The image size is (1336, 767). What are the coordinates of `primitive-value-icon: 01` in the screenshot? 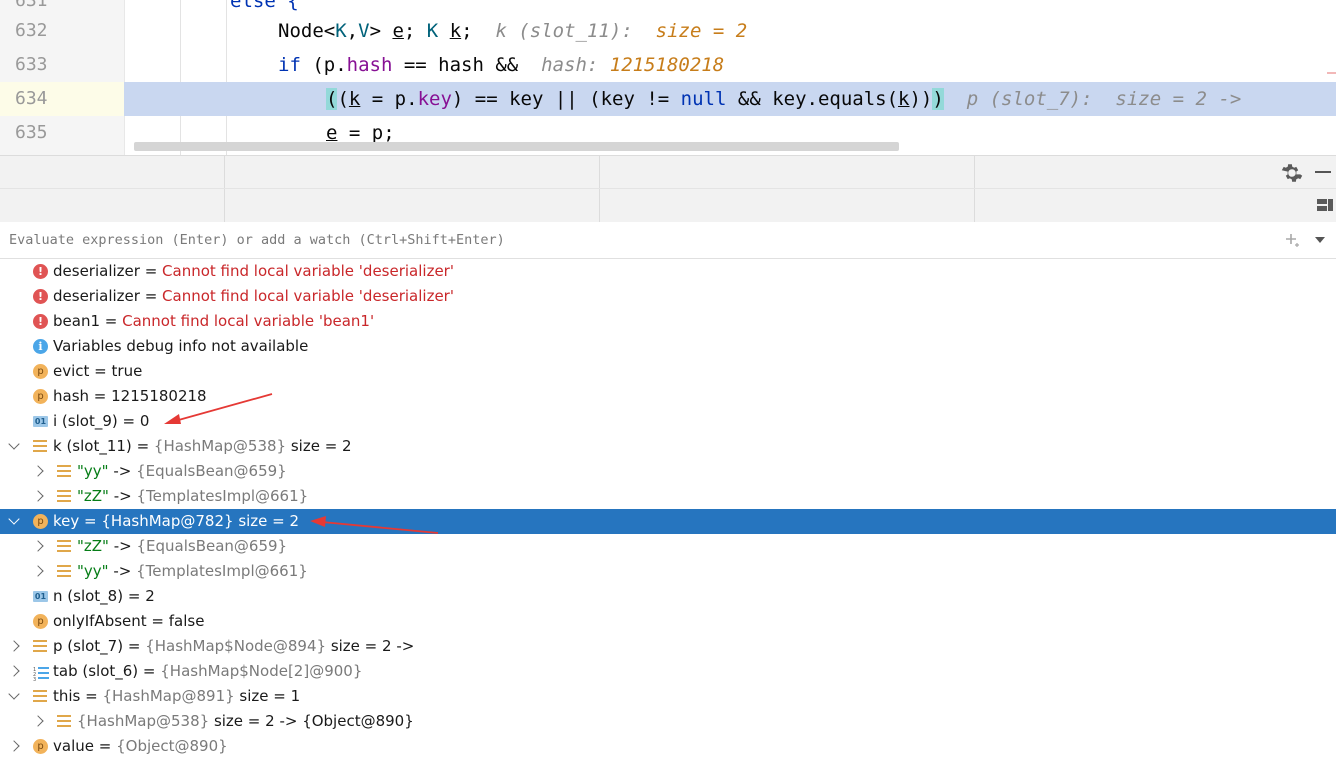 It's located at (40, 596).